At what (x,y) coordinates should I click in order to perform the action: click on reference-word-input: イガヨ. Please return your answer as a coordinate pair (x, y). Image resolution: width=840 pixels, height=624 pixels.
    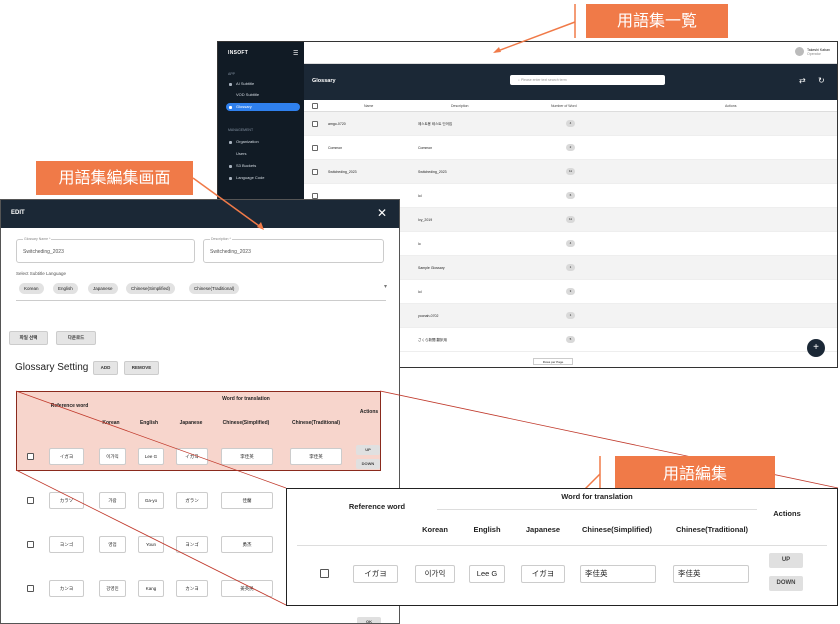
    Looking at the image, I should click on (375, 574).